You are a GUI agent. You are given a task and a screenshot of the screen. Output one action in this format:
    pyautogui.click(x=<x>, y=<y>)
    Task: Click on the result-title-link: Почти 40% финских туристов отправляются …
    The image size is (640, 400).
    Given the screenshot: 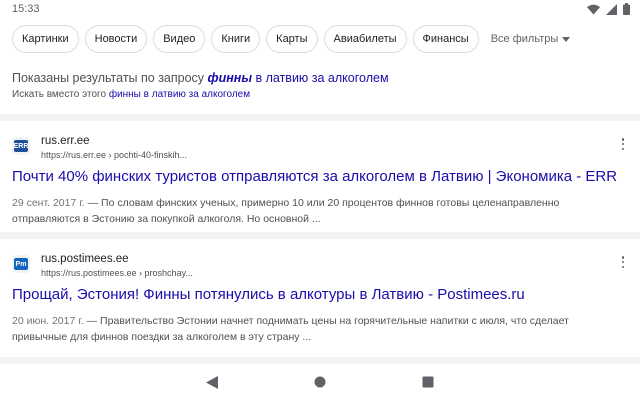 What is the action you would take?
    pyautogui.click(x=322, y=177)
    